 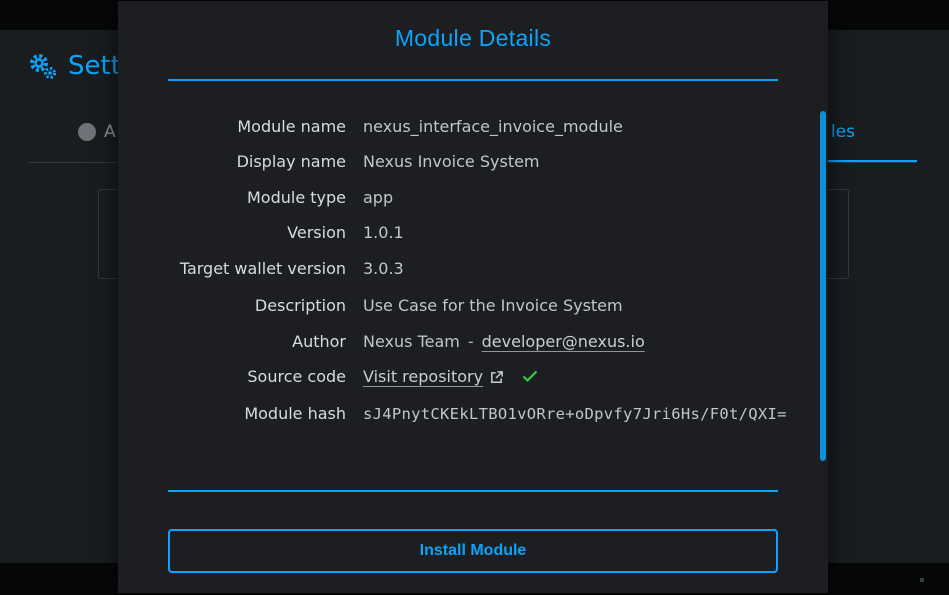 What do you see at coordinates (530, 376) in the screenshot?
I see `check-icon` at bounding box center [530, 376].